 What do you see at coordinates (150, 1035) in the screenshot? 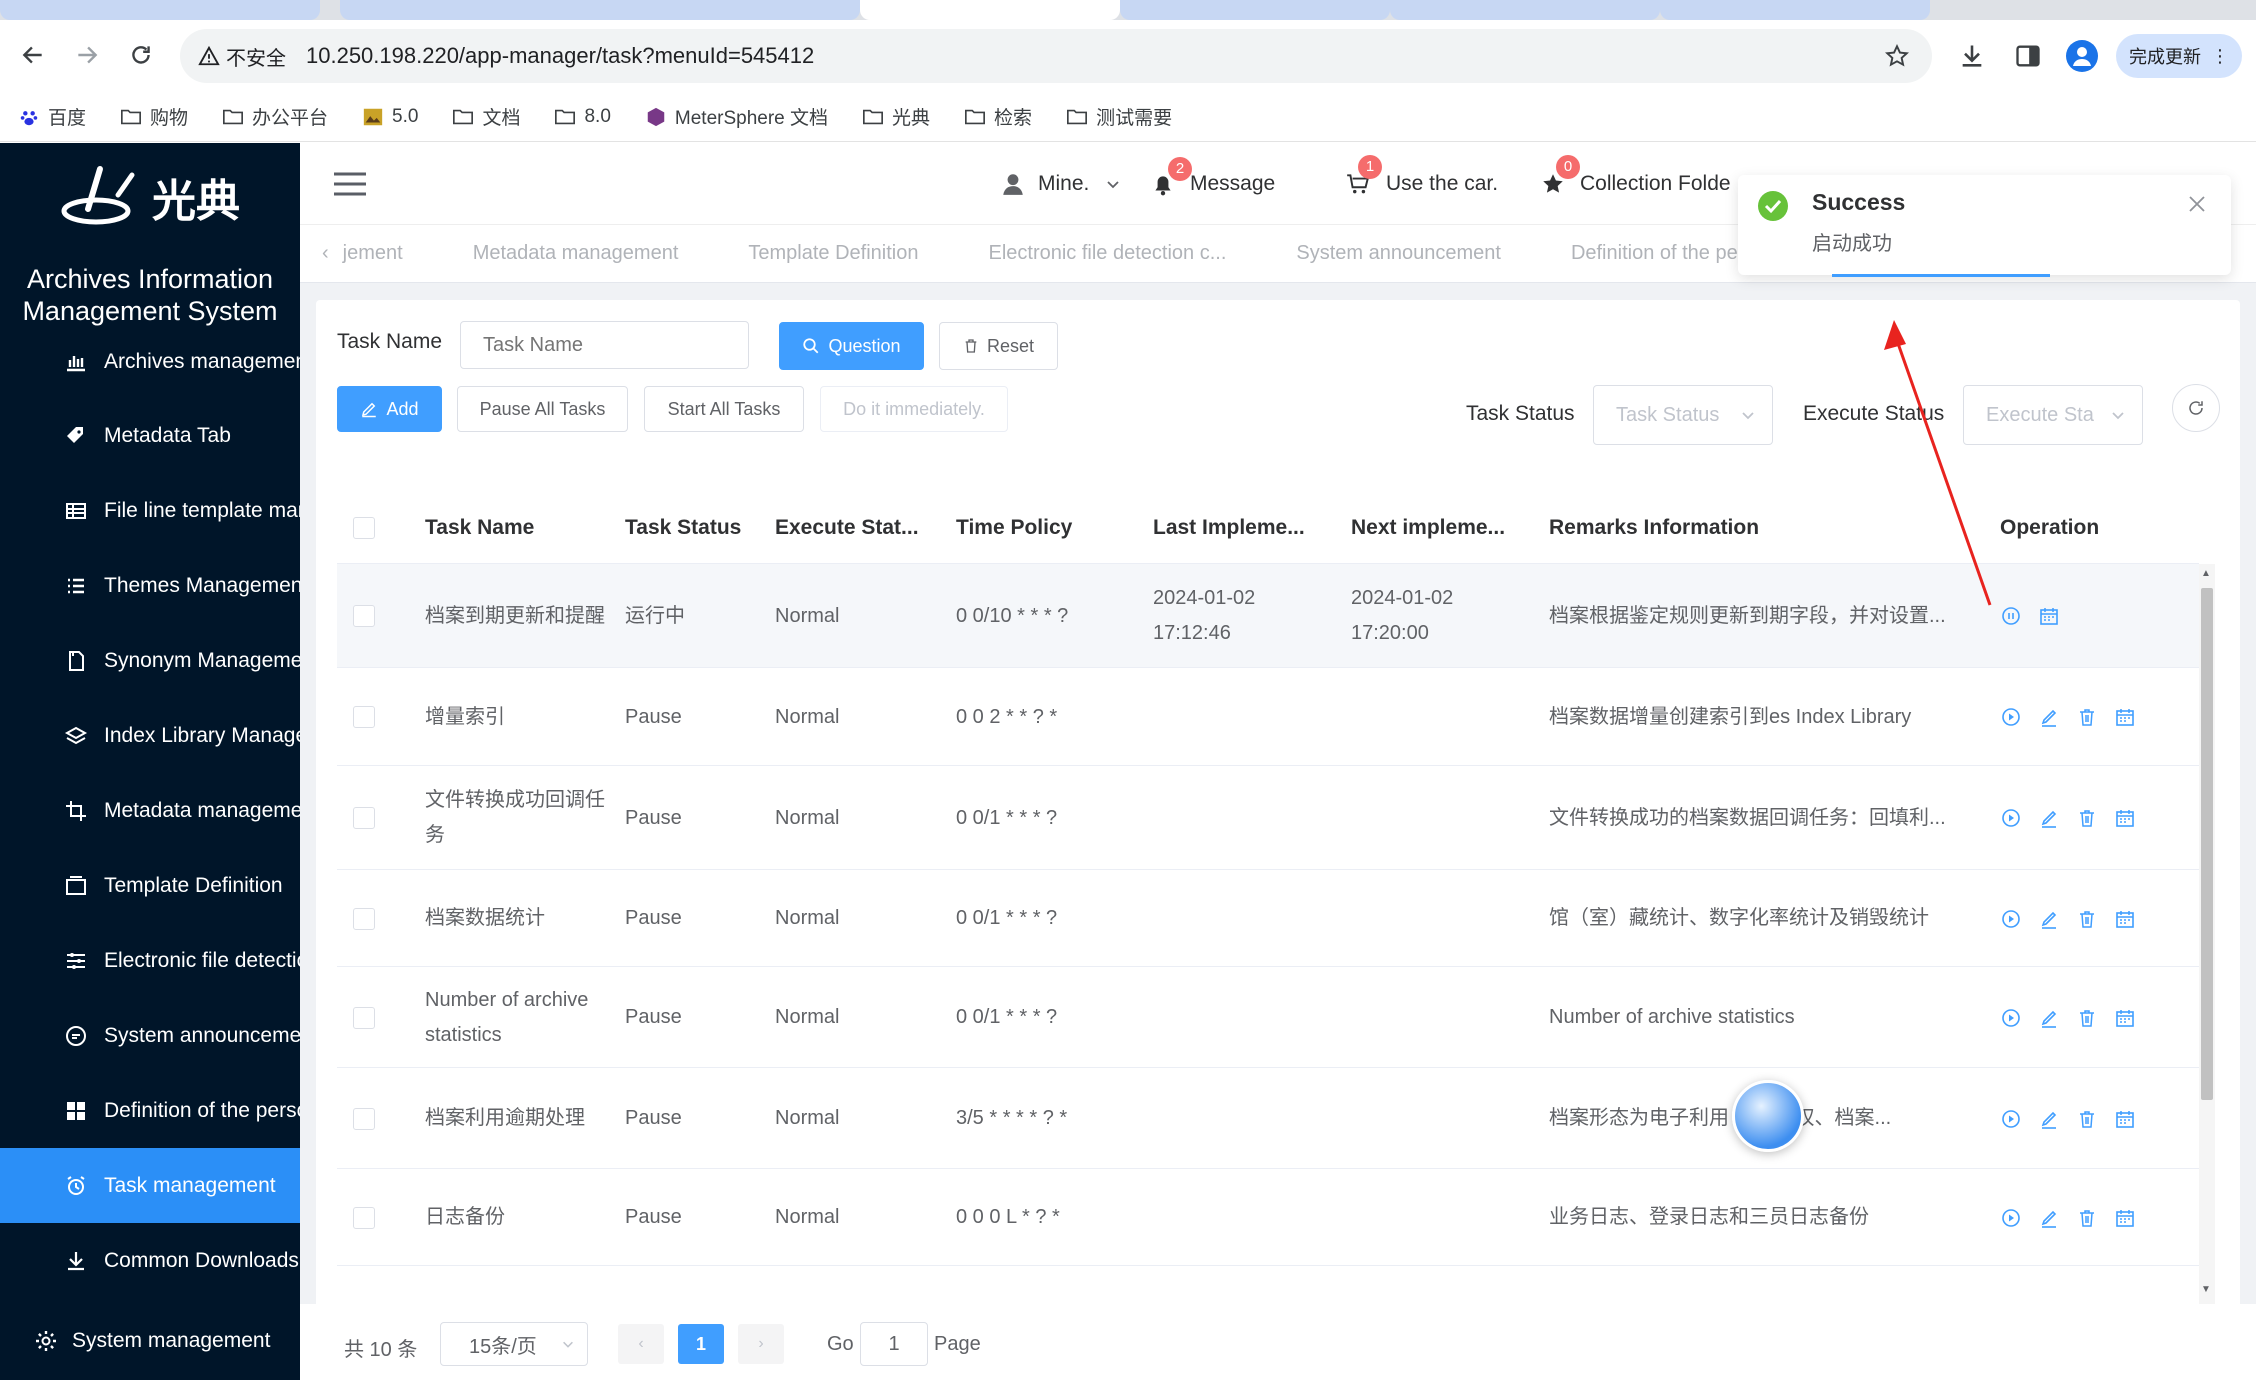
I see `sidebar-item-system-announcement: System announcement` at bounding box center [150, 1035].